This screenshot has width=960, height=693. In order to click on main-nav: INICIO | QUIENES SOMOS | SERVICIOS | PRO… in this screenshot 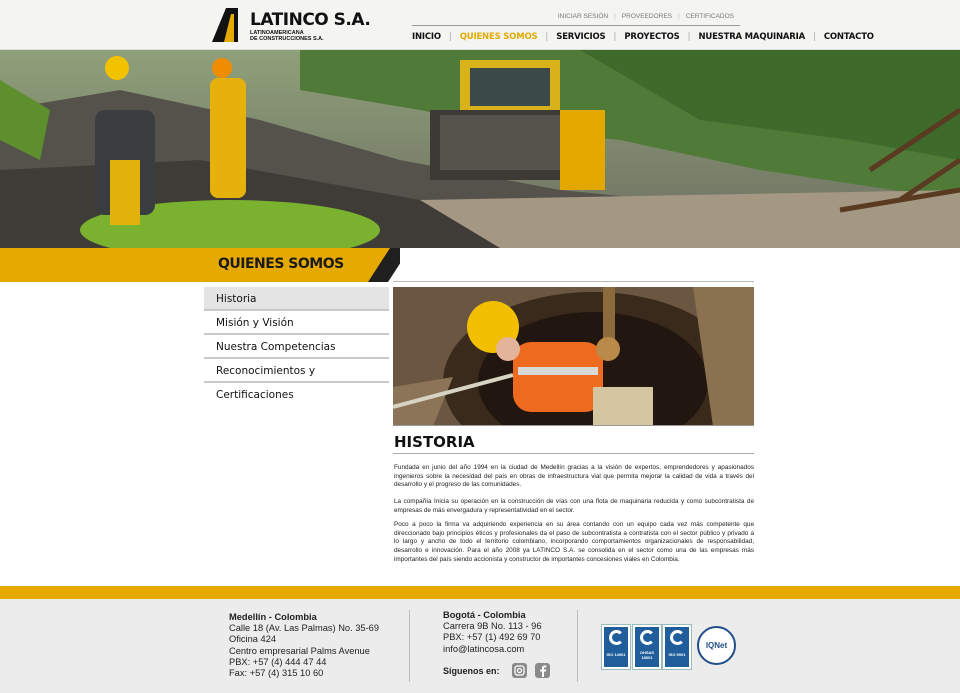, I will do `click(643, 37)`.